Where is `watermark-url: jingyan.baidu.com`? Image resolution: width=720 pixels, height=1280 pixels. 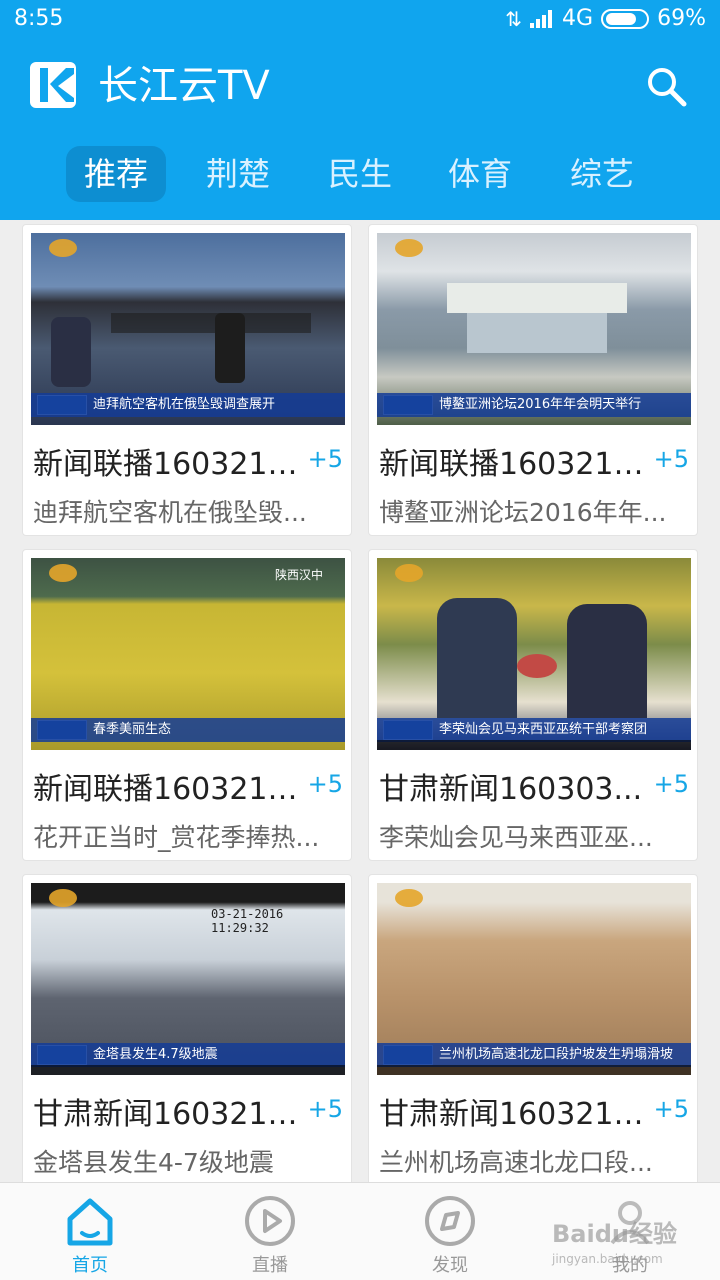
watermark-url: jingyan.baidu.com is located at coordinates (607, 1259).